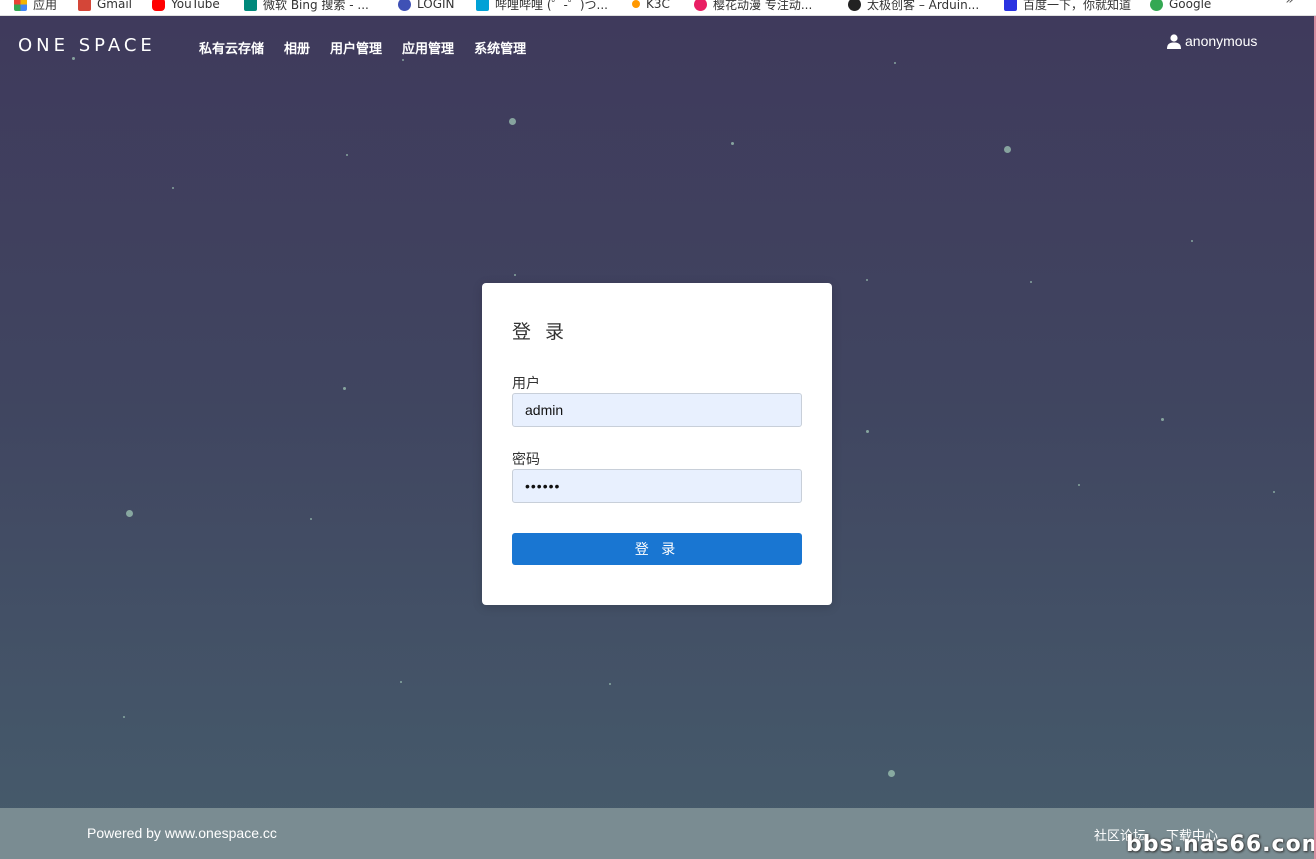 The height and width of the screenshot is (859, 1316). What do you see at coordinates (657, 549) in the screenshot?
I see `login-button: 登 录` at bounding box center [657, 549].